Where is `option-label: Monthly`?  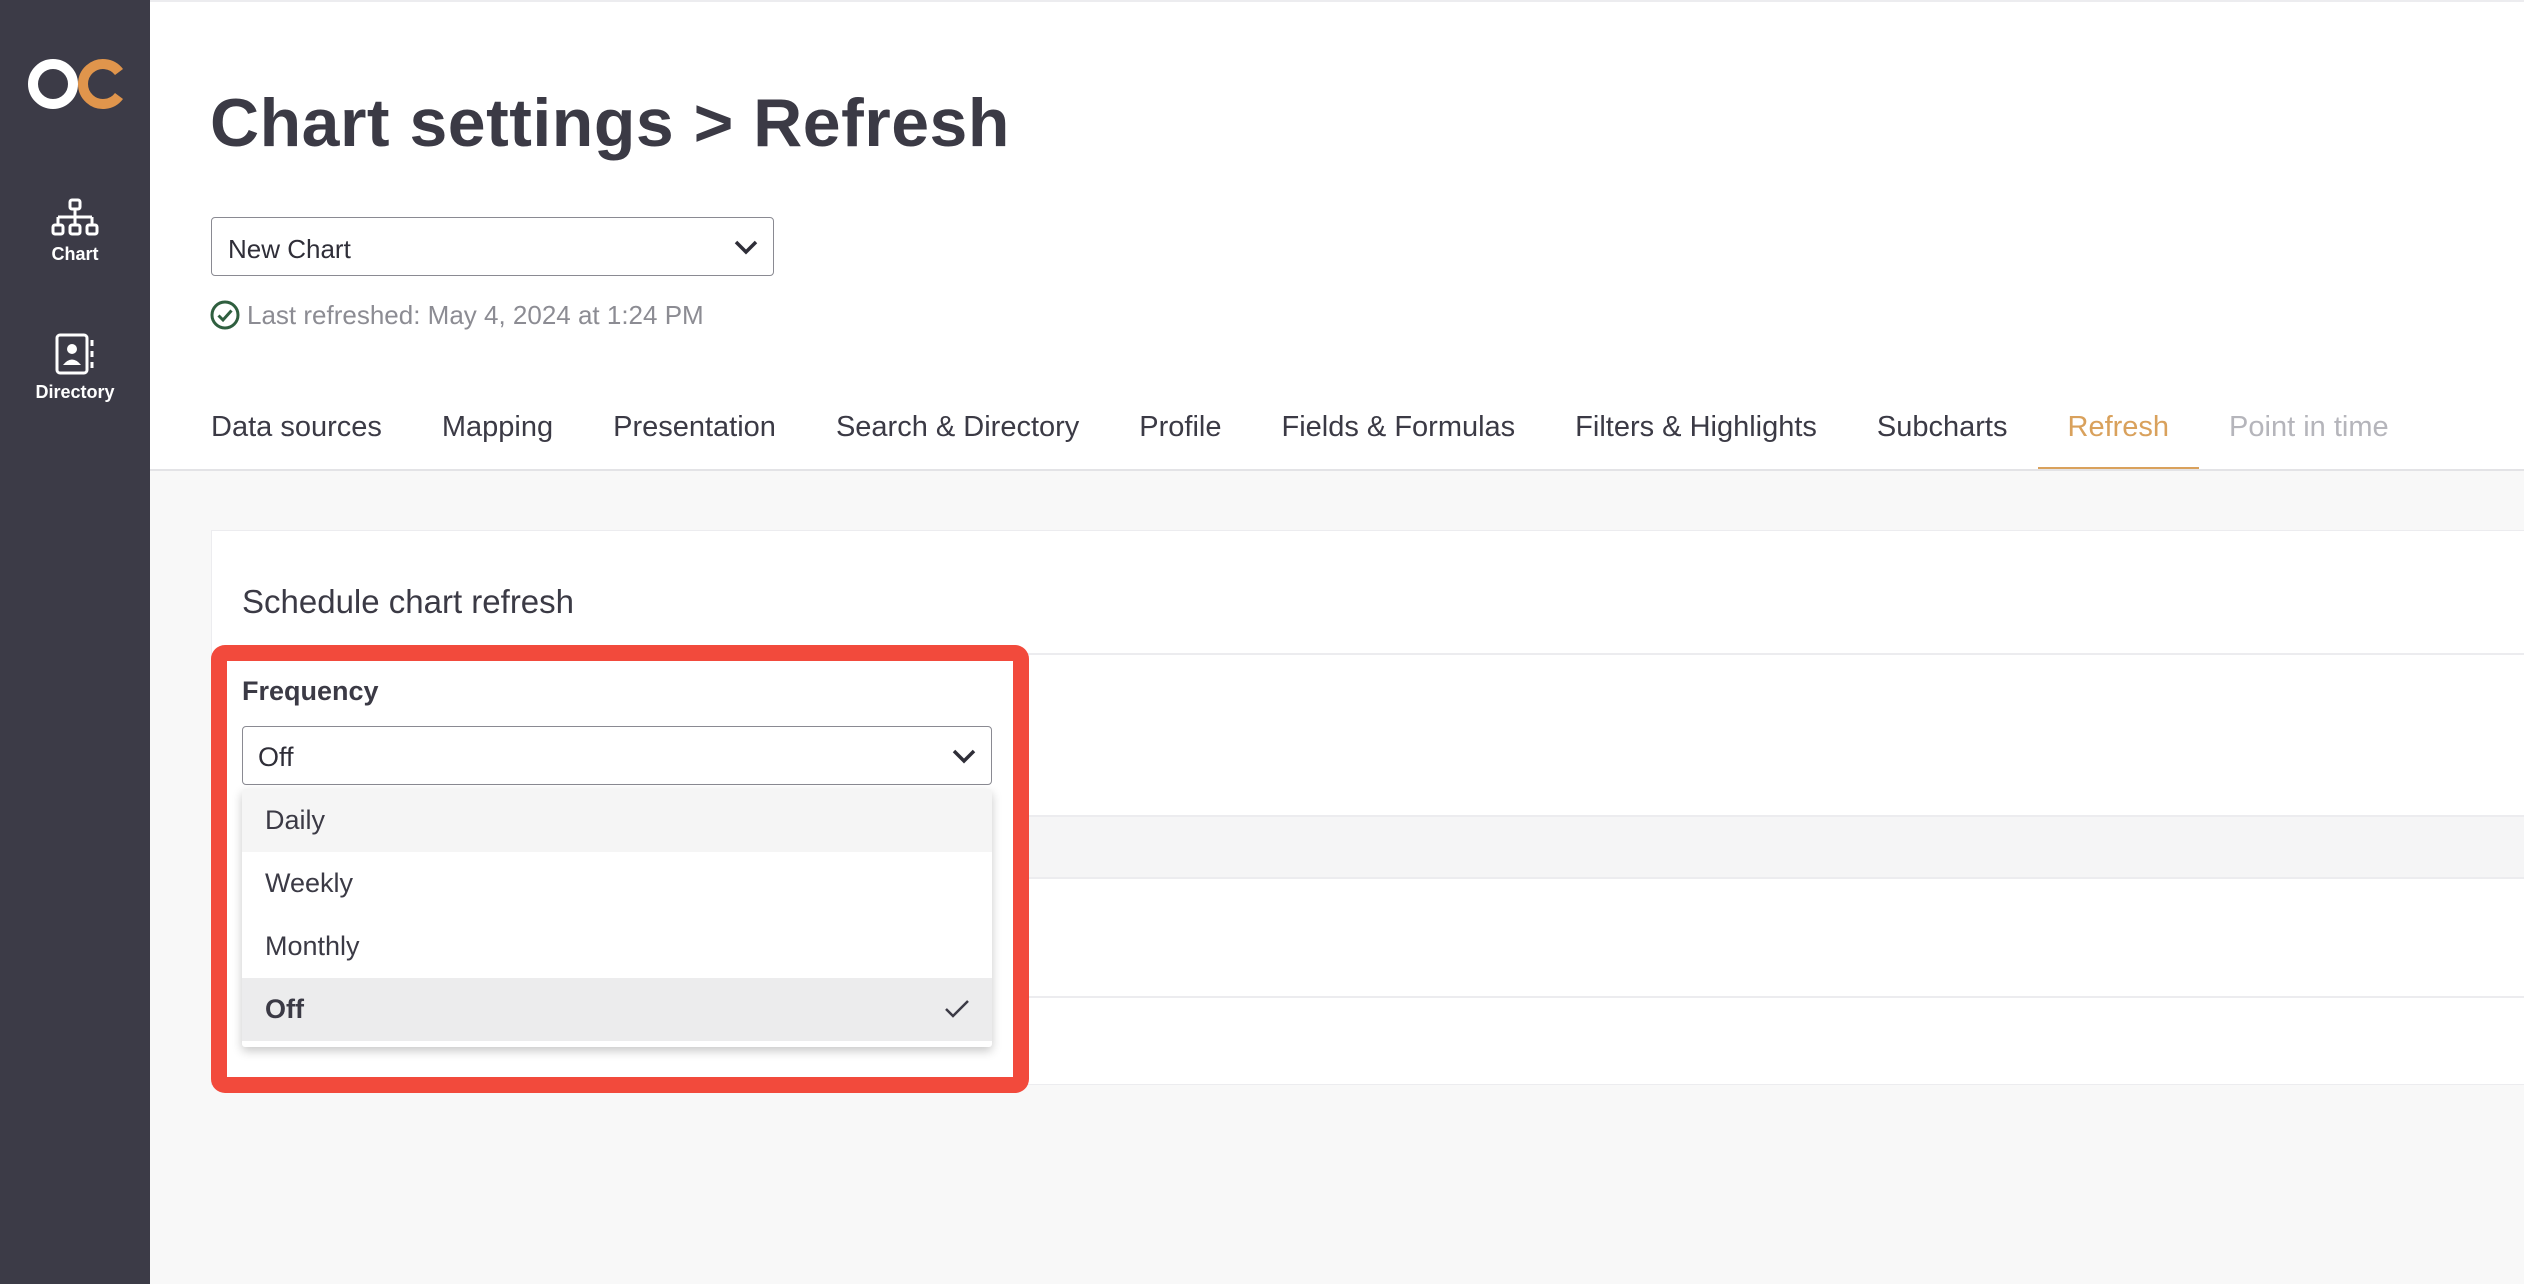
option-label: Monthly is located at coordinates (312, 946).